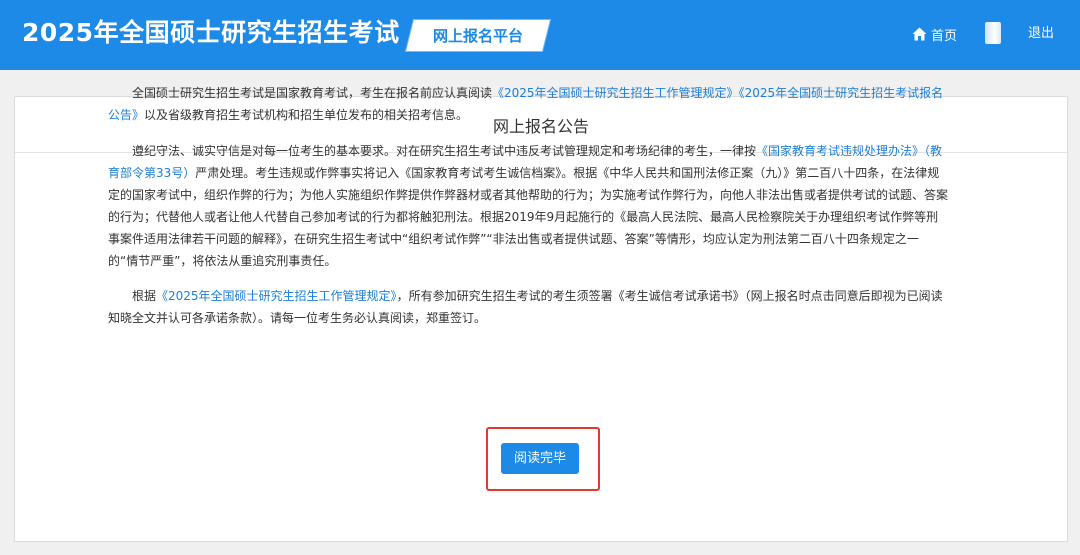 The width and height of the screenshot is (1080, 555). What do you see at coordinates (306, 115) in the screenshot?
I see `p1-text-2: 以及省级教育招生考试机构和招生单位发布的相关招考信息。` at bounding box center [306, 115].